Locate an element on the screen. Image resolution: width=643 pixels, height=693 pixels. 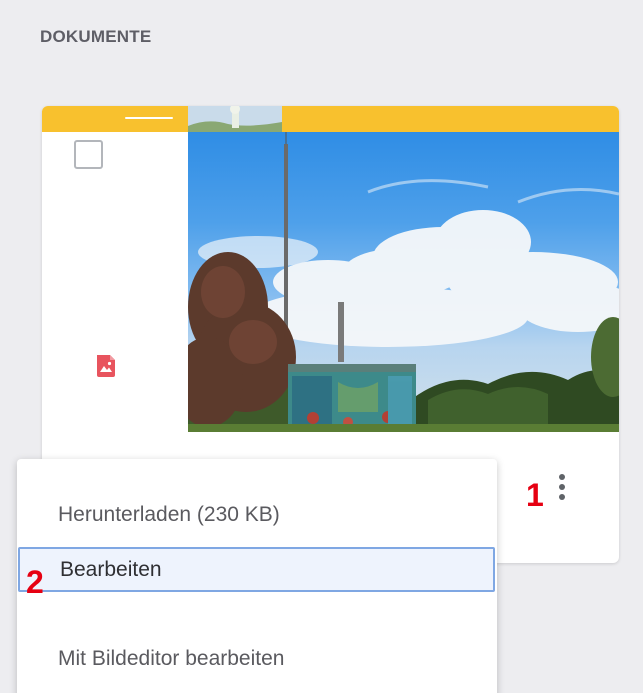
menu-item-image-editor: Mit Bildeditor bearbeiten is located at coordinates (257, 659).